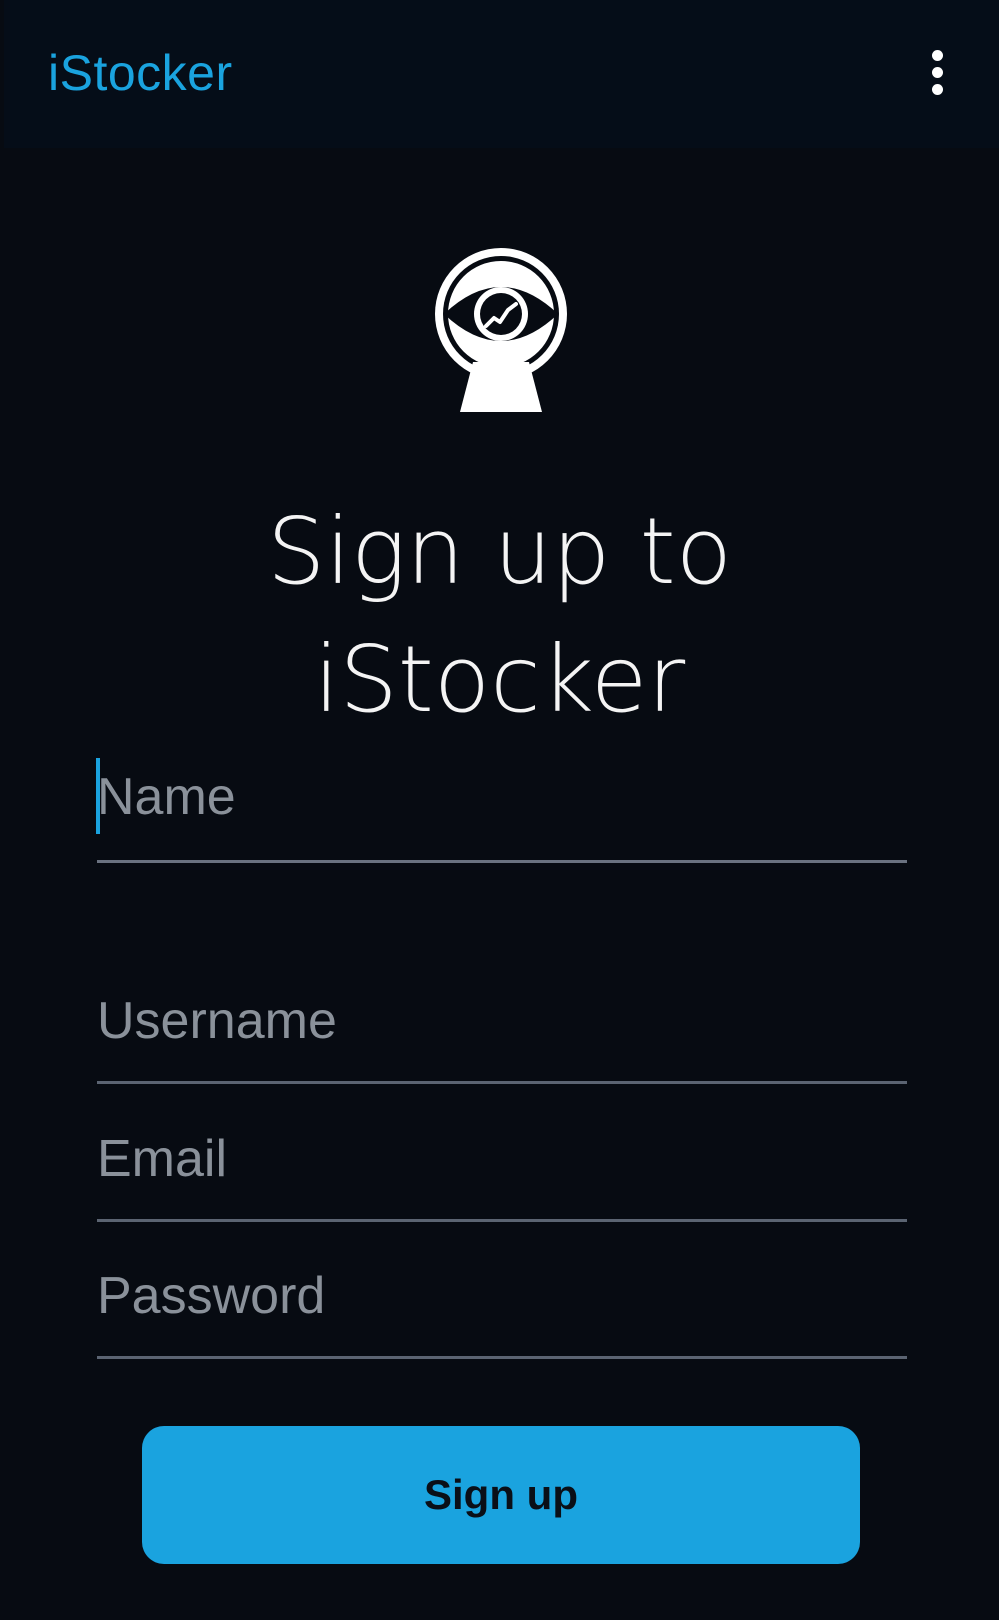 Image resolution: width=999 pixels, height=1620 pixels. I want to click on username-field, so click(502, 1035).